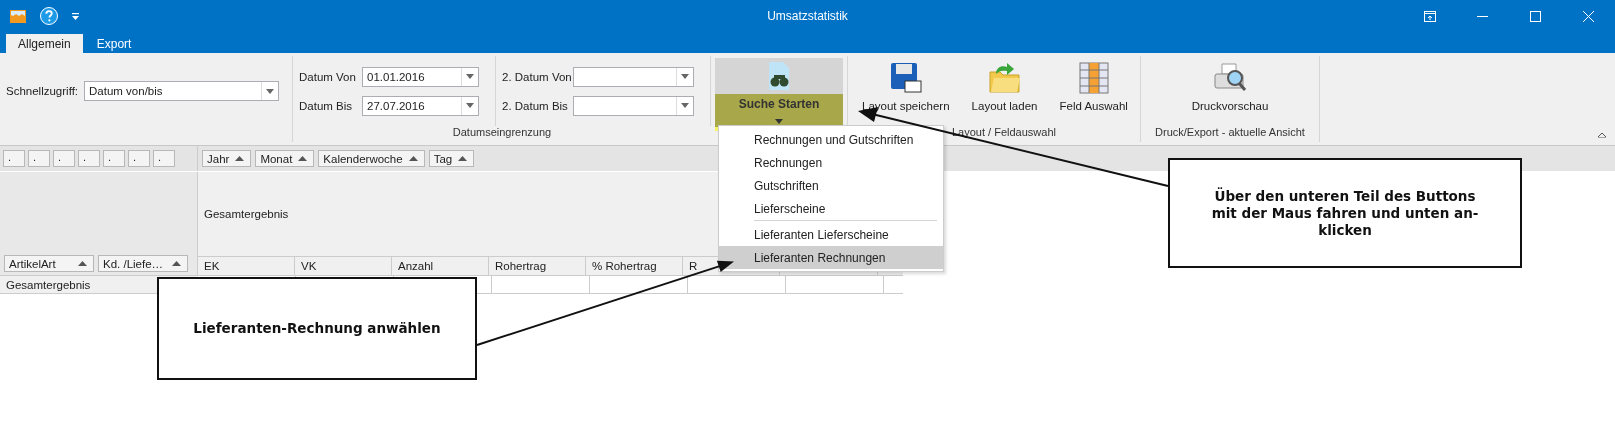 Image resolution: width=1615 pixels, height=433 pixels. Describe the element at coordinates (1482, 16) in the screenshot. I see `minimize-icon` at that location.